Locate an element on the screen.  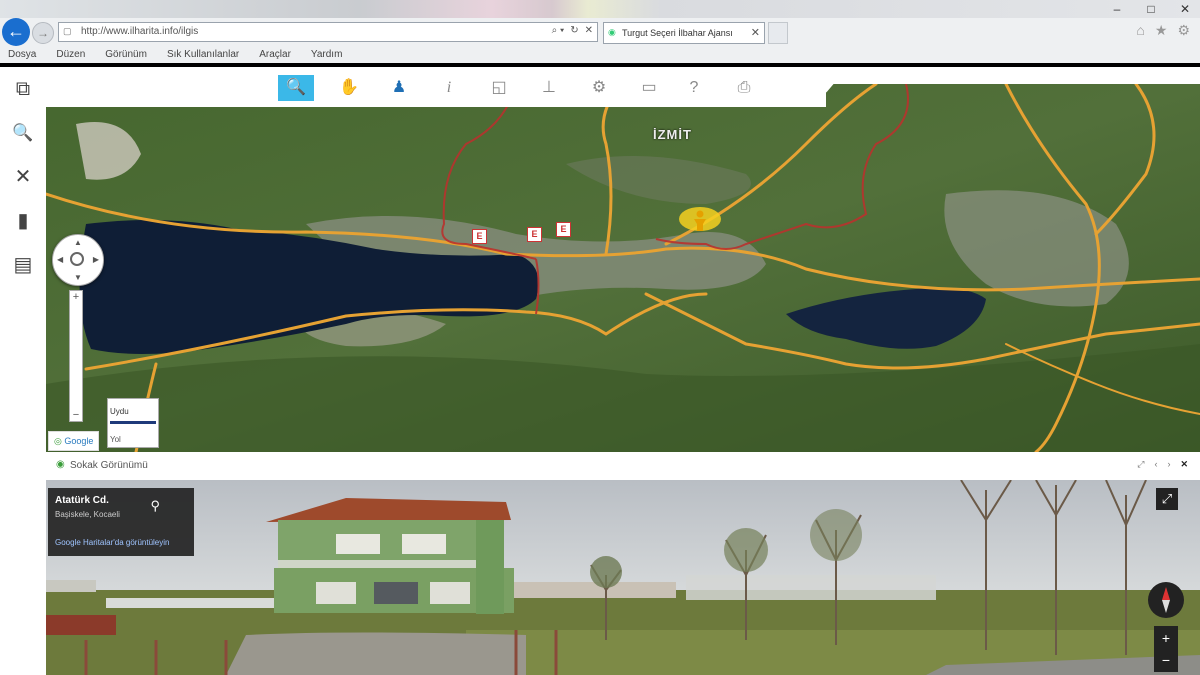
sv-zoom-in-button: + is located at coordinates (1166, 638).